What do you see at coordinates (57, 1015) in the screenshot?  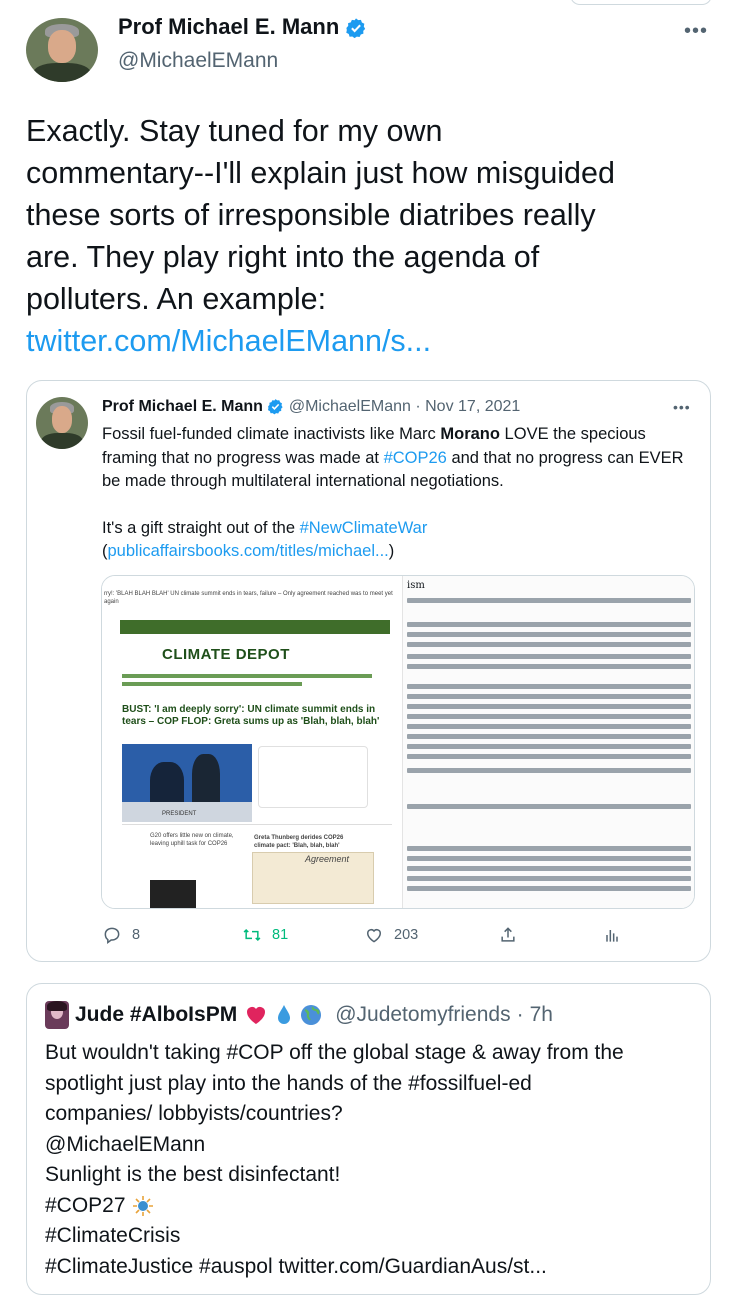 I see `reply-avatar` at bounding box center [57, 1015].